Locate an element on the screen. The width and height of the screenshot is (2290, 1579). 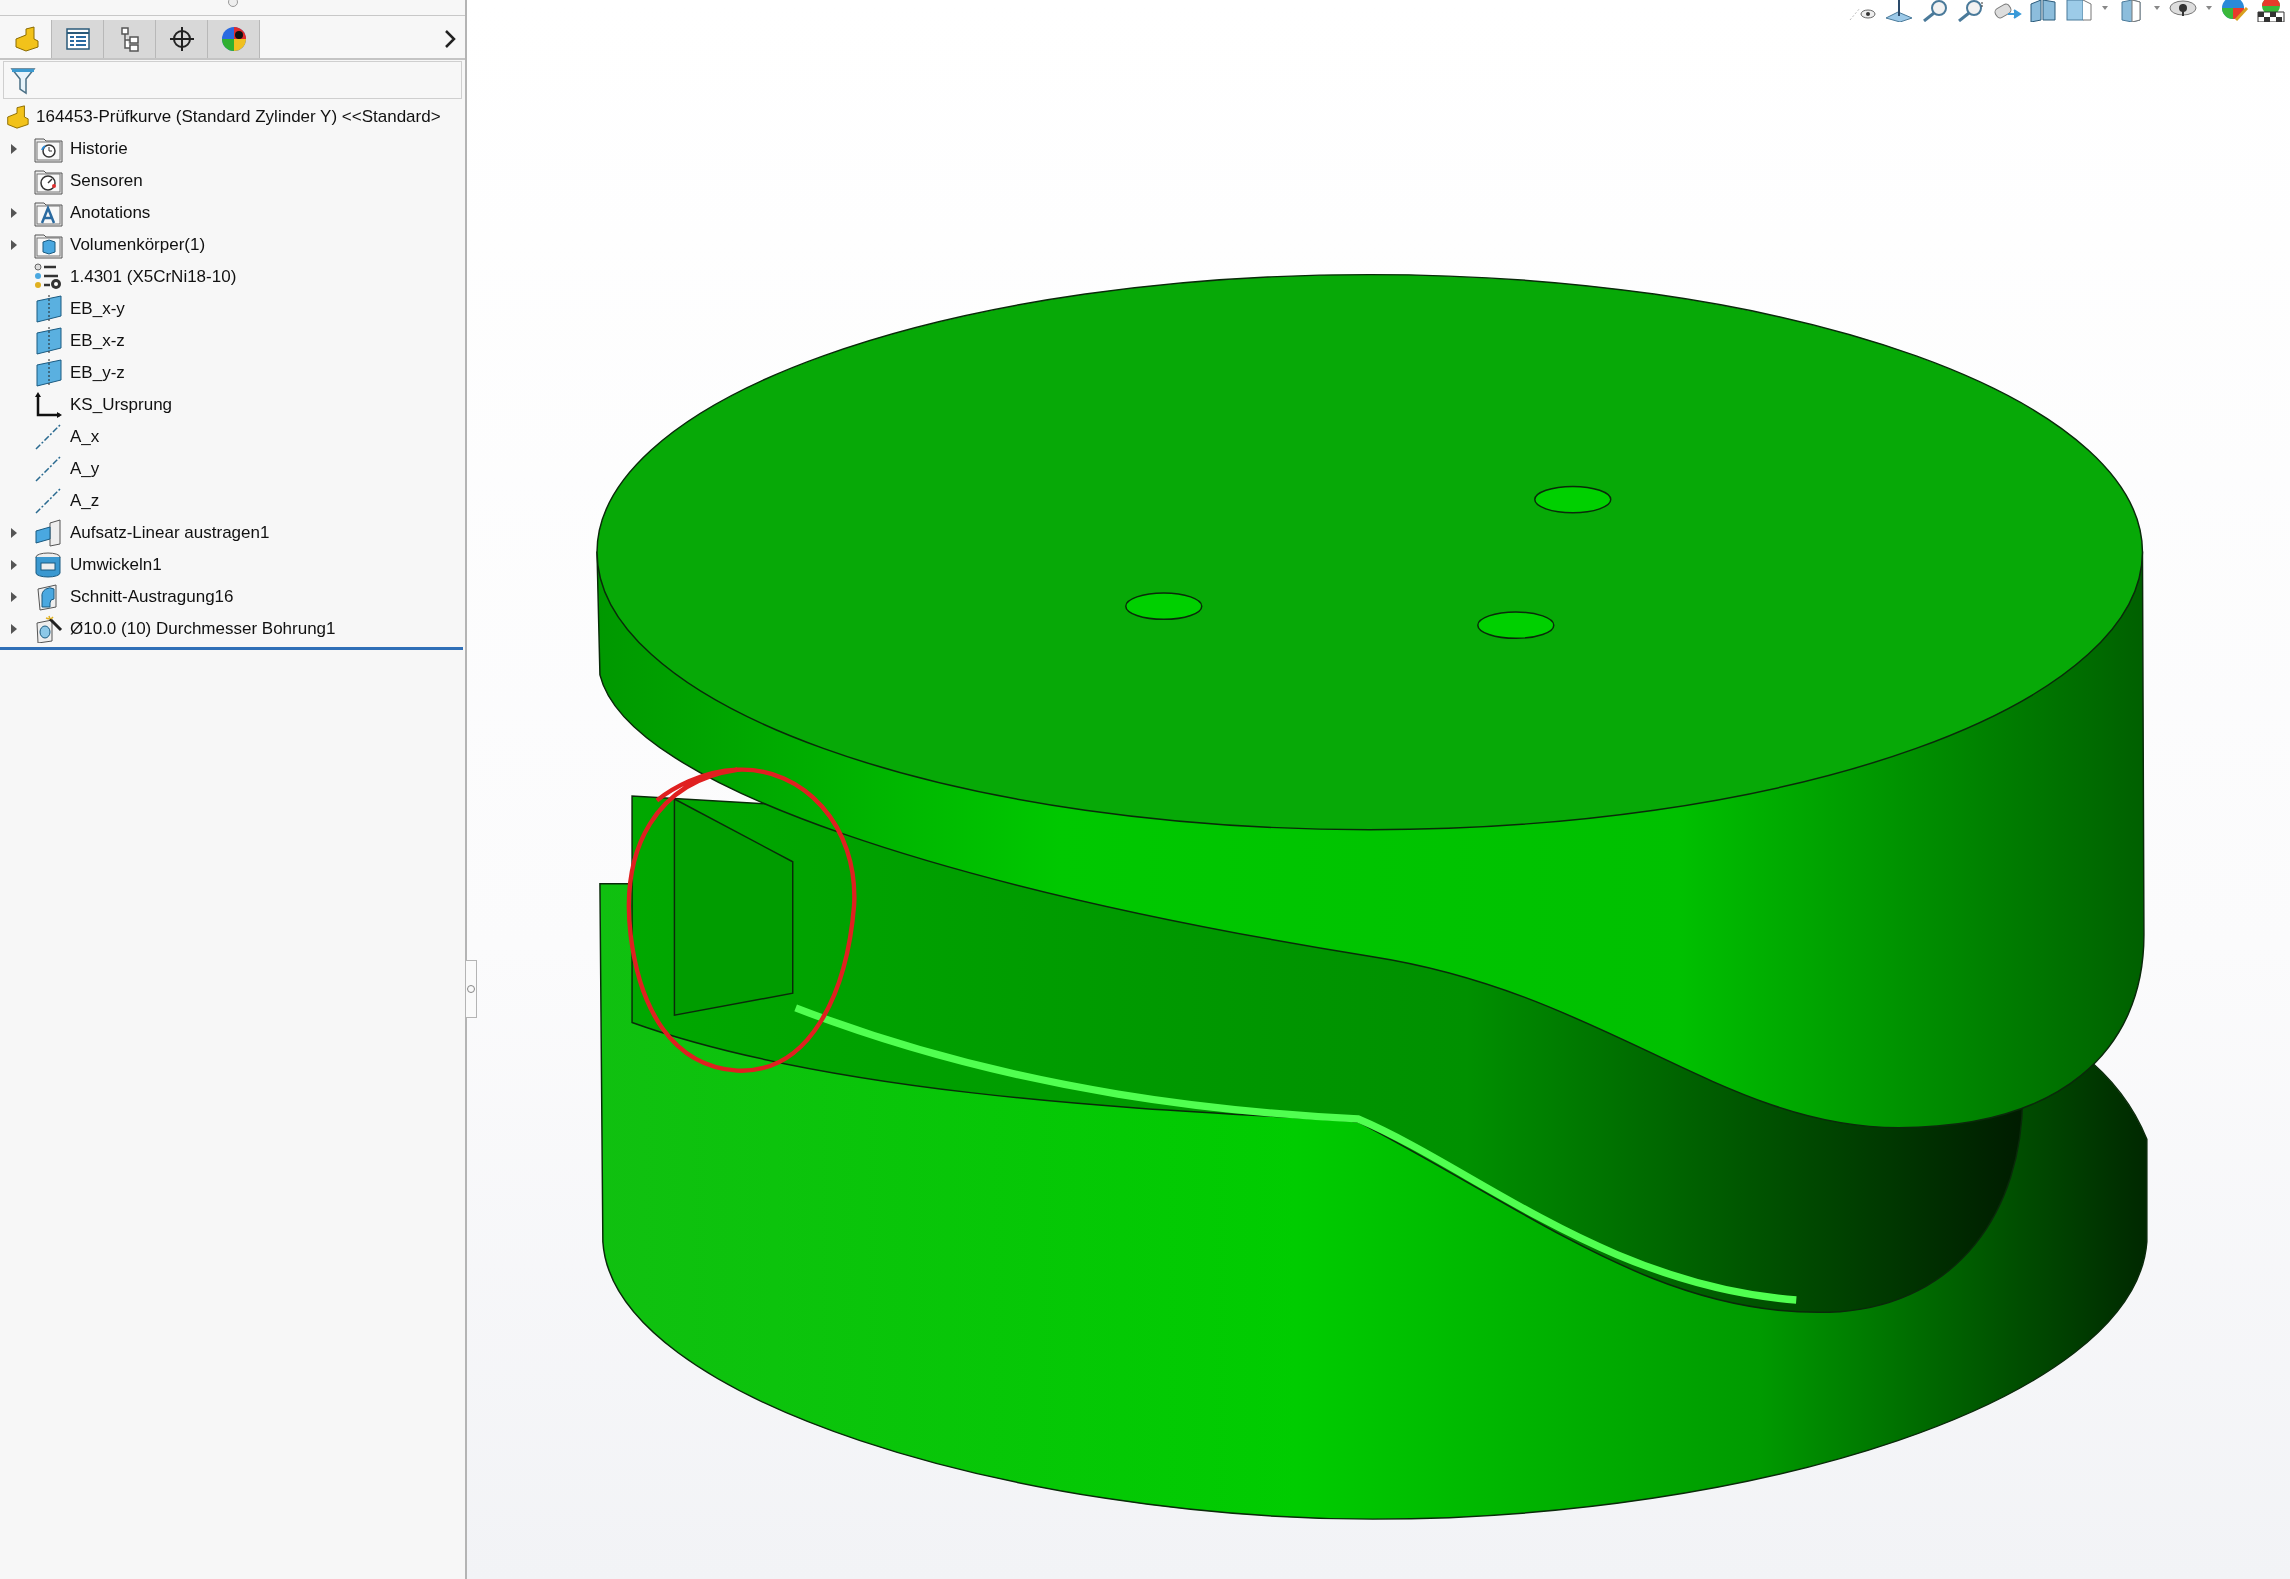
history-folder-icon is located at coordinates (49, 149).